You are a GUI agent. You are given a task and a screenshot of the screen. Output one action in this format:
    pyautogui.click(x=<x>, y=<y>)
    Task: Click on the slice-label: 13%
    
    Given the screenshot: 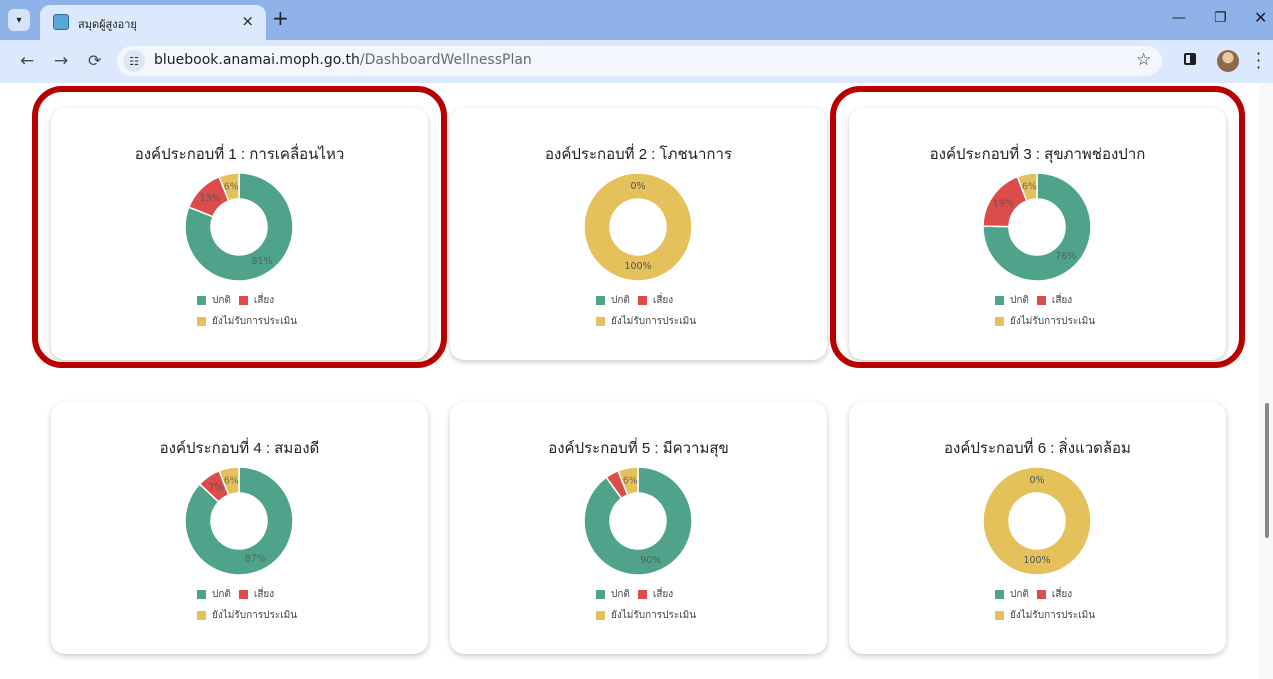 What is the action you would take?
    pyautogui.click(x=209, y=198)
    